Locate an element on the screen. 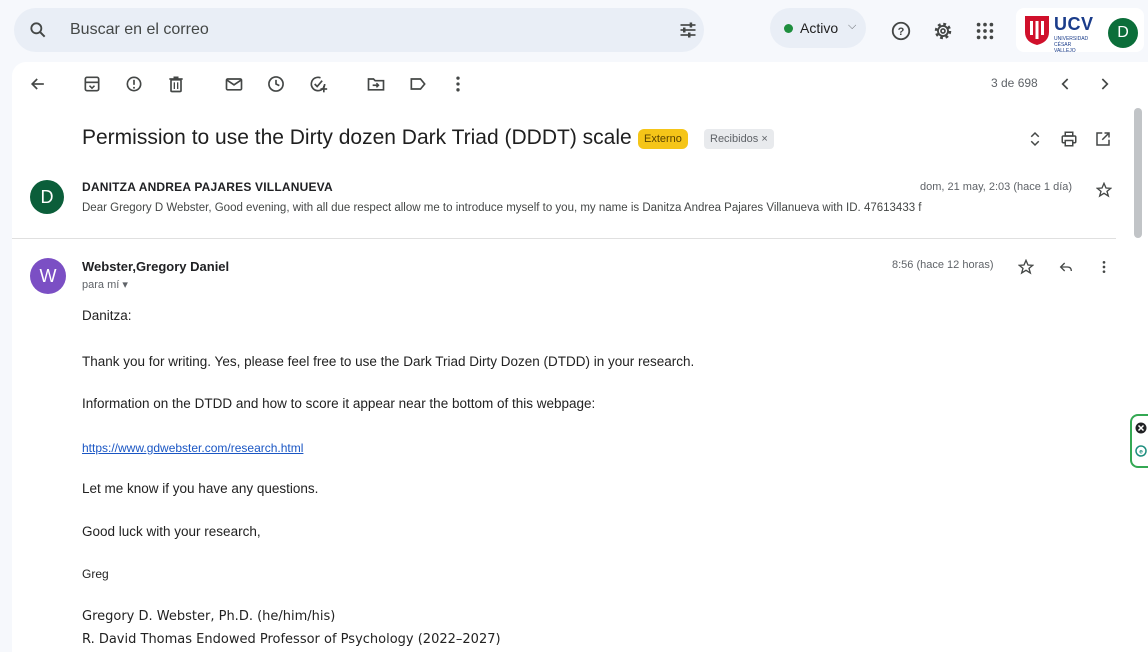  back-arrow-icon is located at coordinates (38, 84).